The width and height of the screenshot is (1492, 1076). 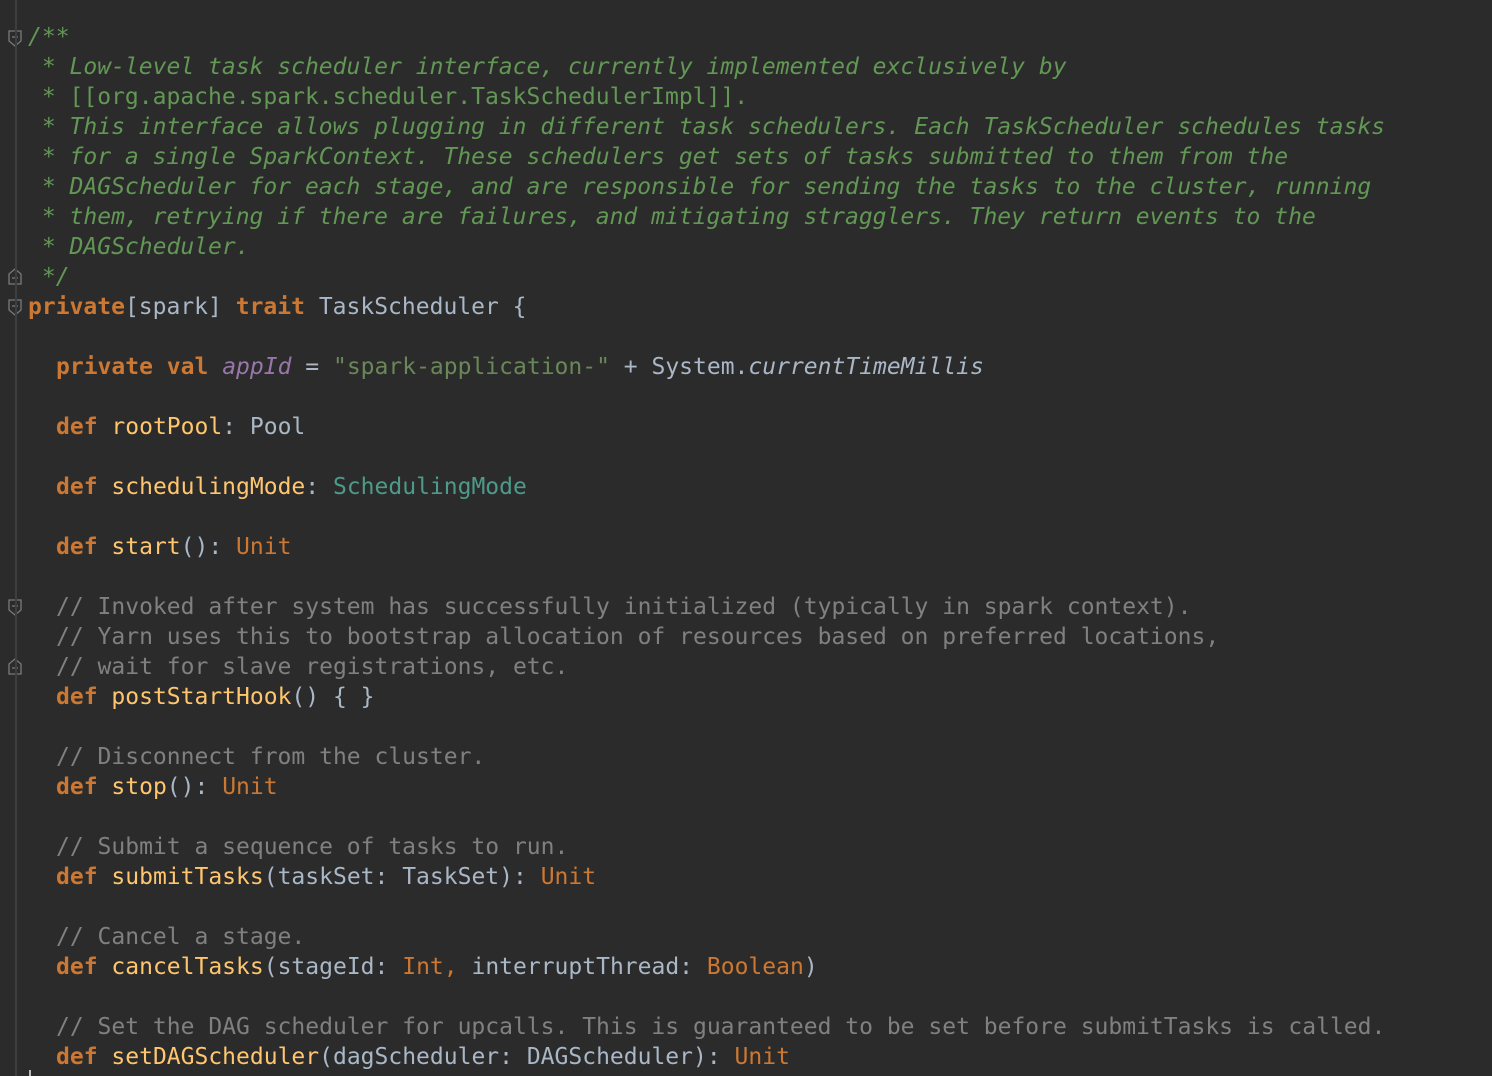 What do you see at coordinates (758, 697) in the screenshot?
I see `post-start-hook-declaration: def postStartHook() { }` at bounding box center [758, 697].